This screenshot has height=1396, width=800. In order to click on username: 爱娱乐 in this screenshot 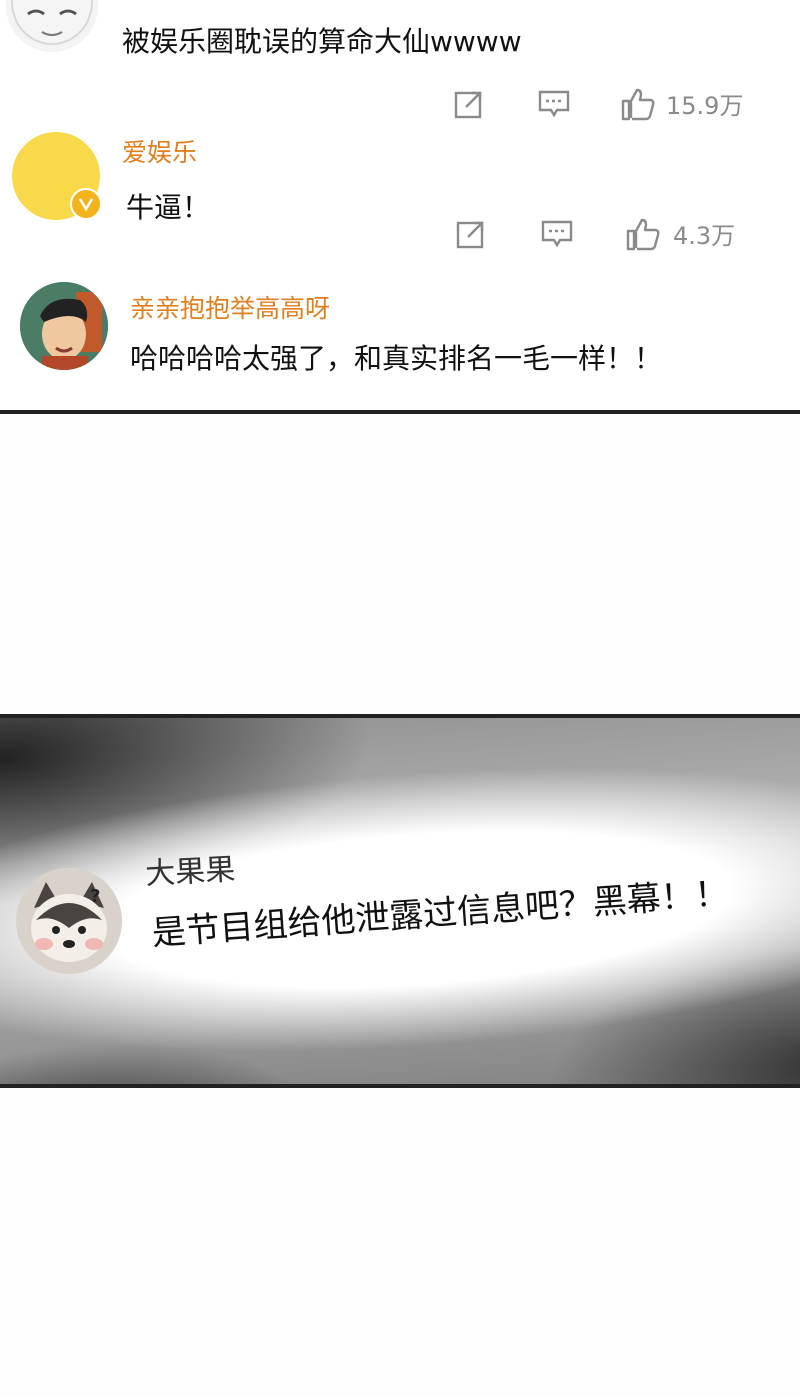, I will do `click(159, 151)`.